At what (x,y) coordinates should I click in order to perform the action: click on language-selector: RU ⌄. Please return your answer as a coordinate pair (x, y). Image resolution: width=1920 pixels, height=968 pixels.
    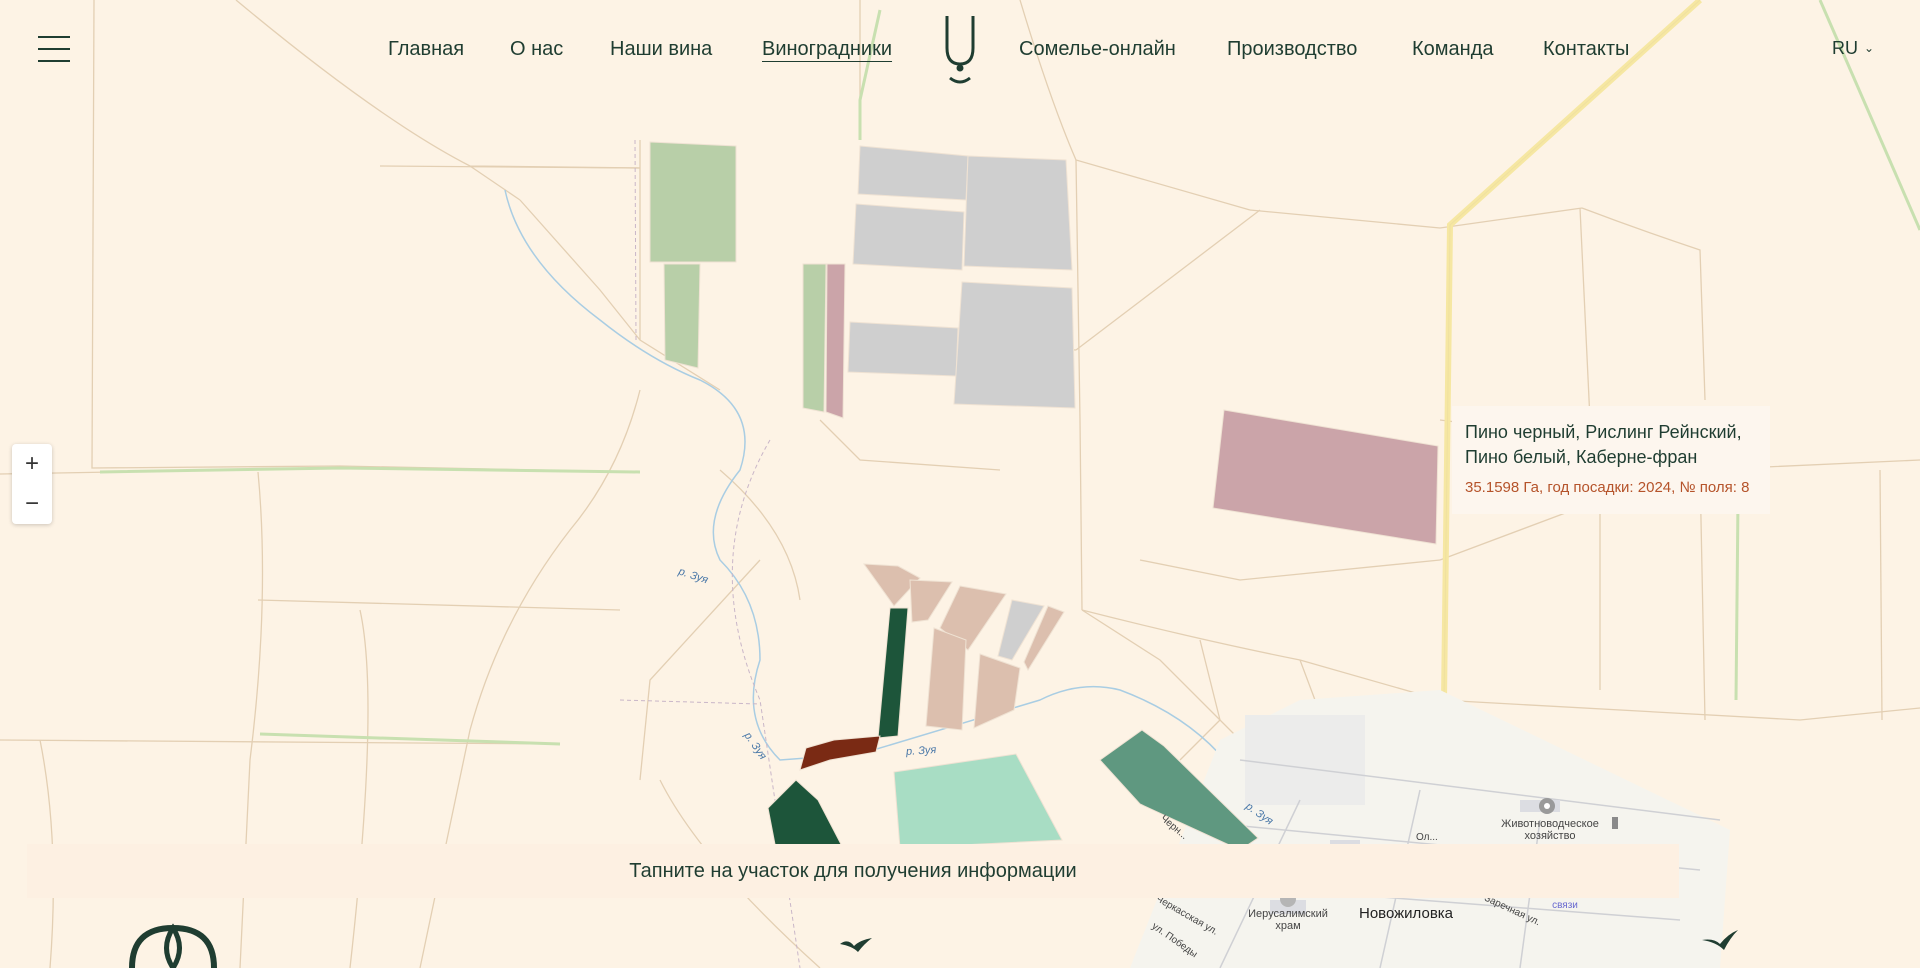
    Looking at the image, I should click on (1853, 48).